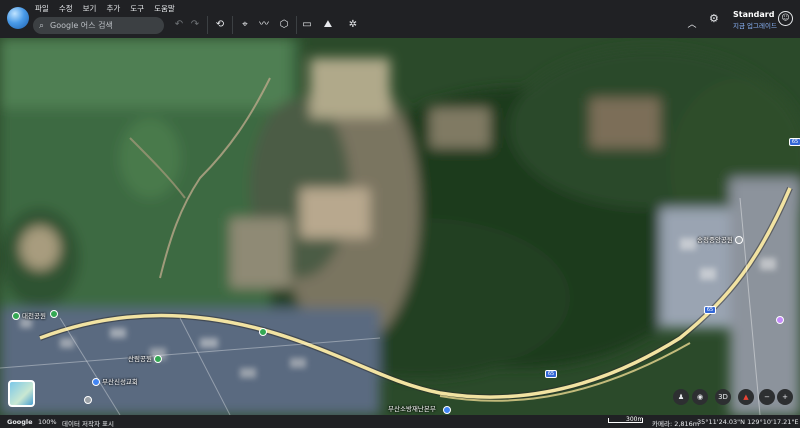 The width and height of the screenshot is (800, 428). Describe the element at coordinates (307, 25) in the screenshot. I see `measure-icon: ▭` at that location.